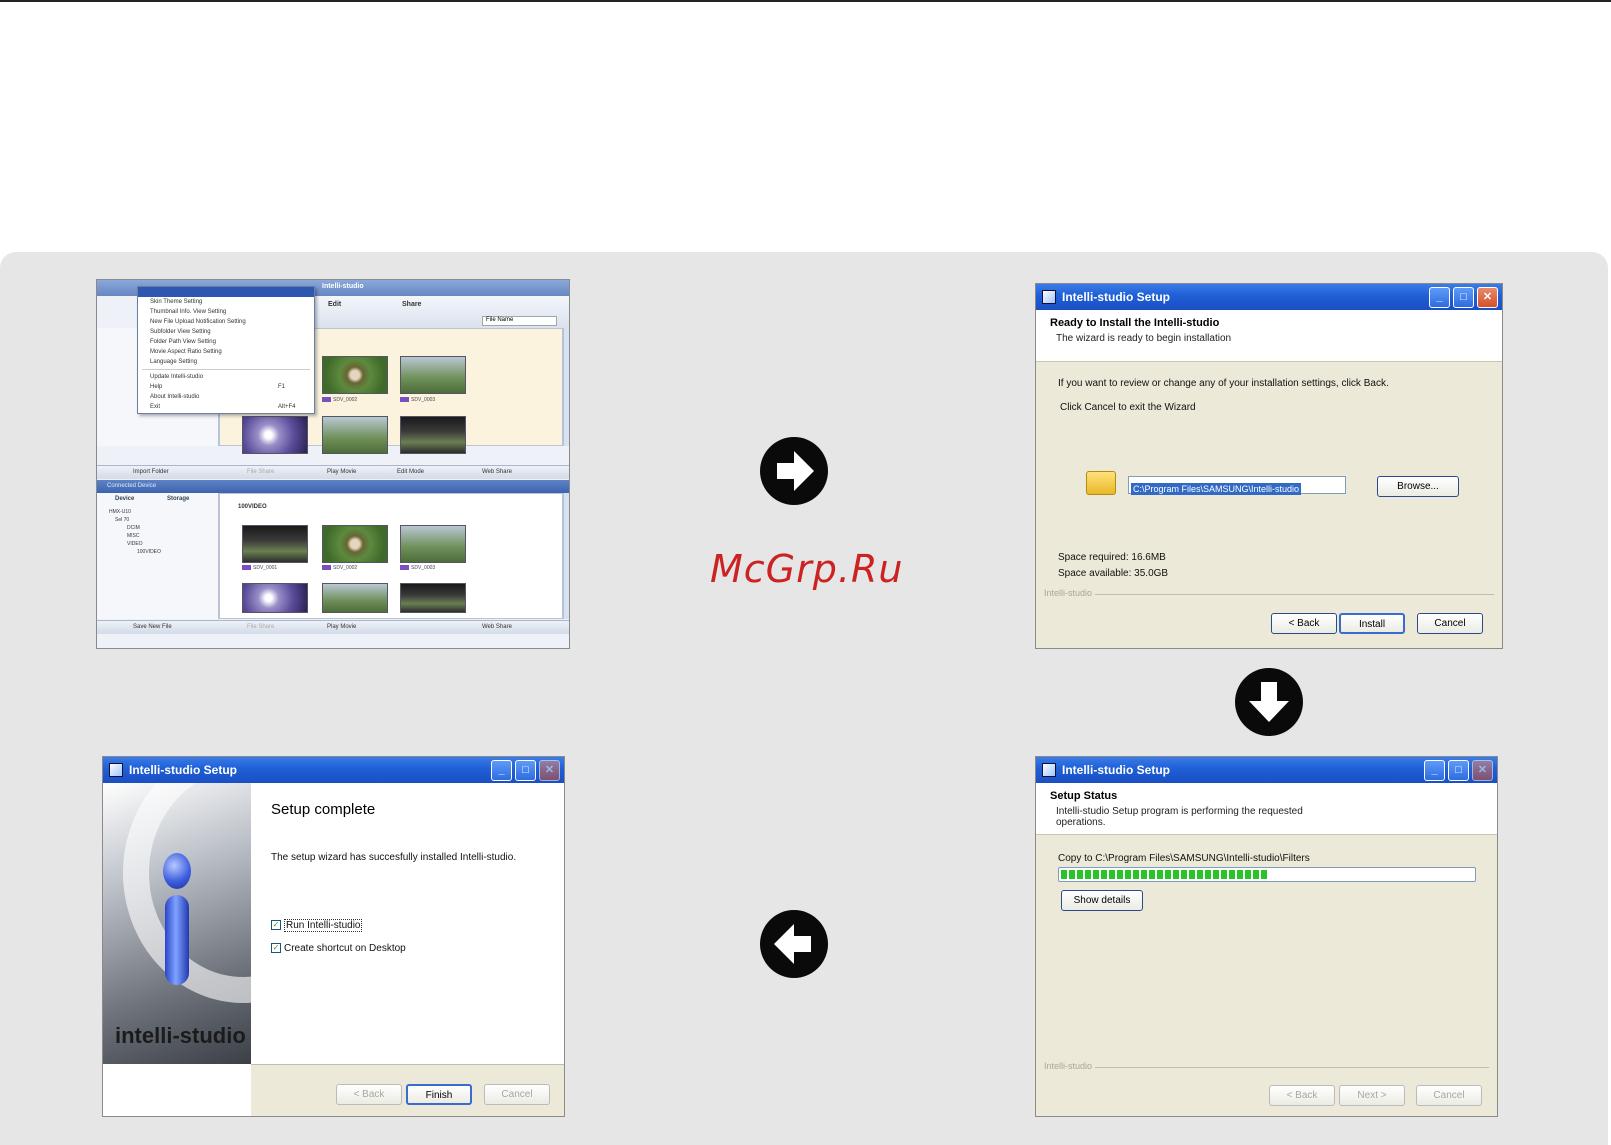  What do you see at coordinates (180, 1035) in the screenshot?
I see `brand-logo: intelli-studio` at bounding box center [180, 1035].